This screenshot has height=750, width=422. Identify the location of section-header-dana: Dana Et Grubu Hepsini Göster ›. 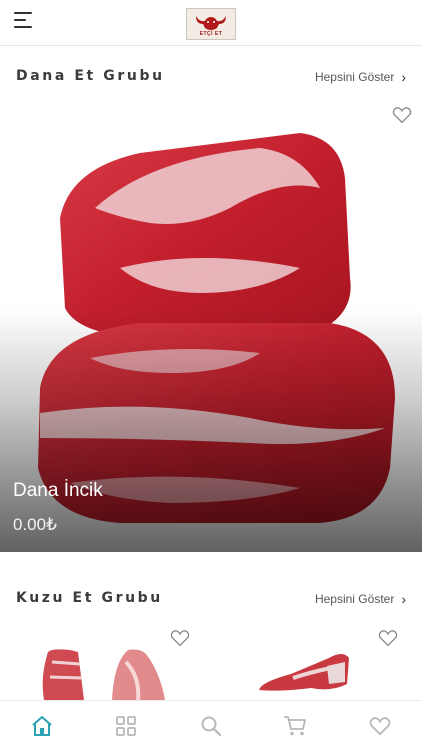
(211, 77).